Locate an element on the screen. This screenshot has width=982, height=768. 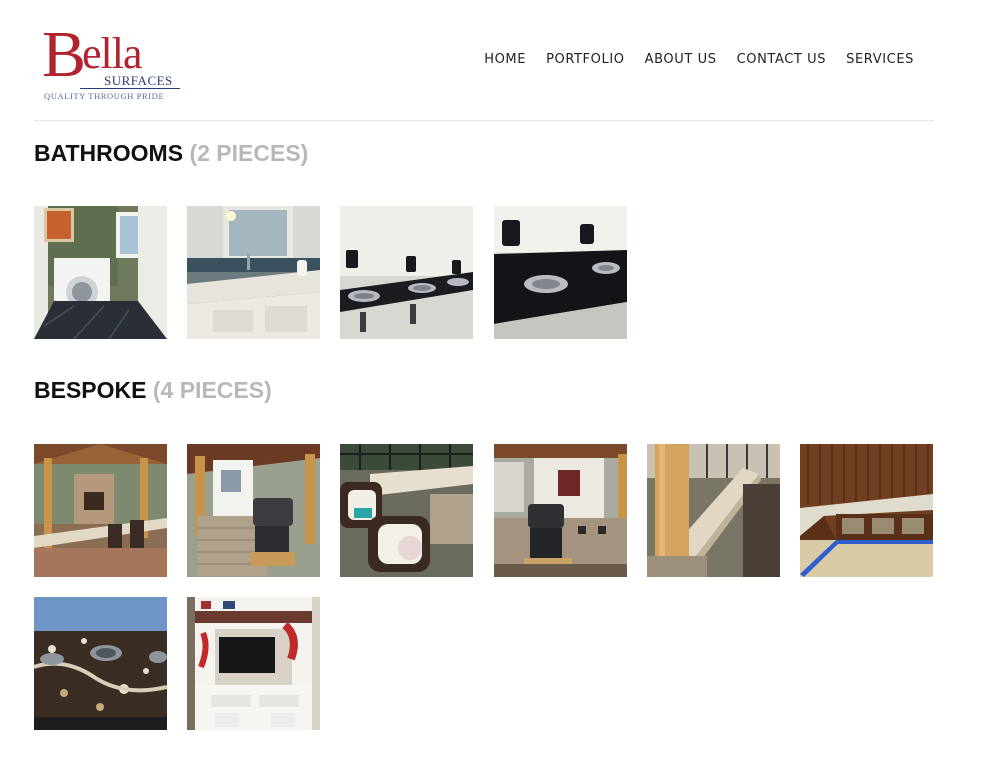
photo-wood-bench-granite is located at coordinates (866, 510).